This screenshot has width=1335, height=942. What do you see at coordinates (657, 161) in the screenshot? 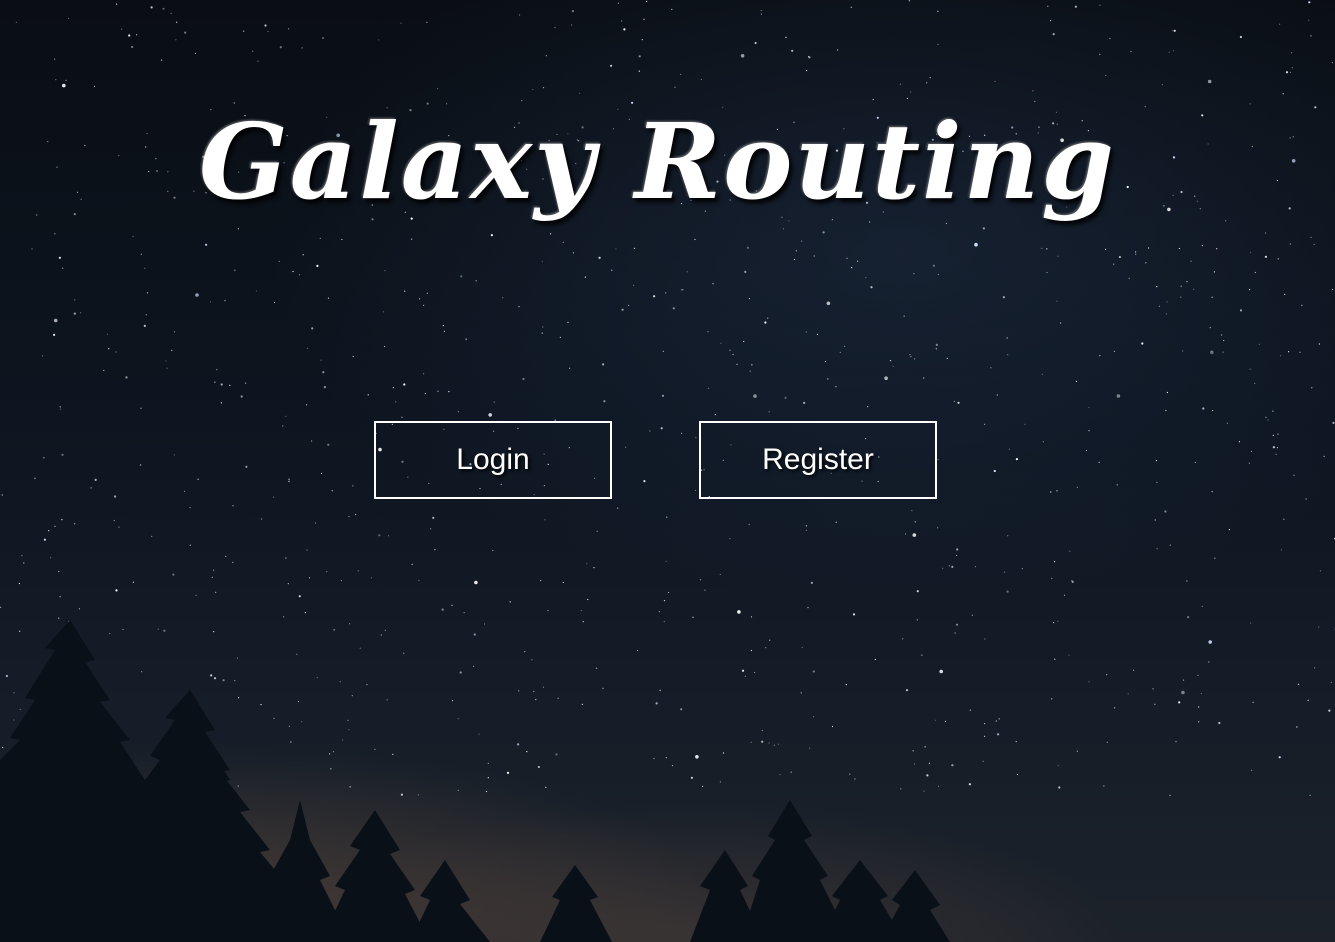
I see `page-title: Galaxy Routing` at bounding box center [657, 161].